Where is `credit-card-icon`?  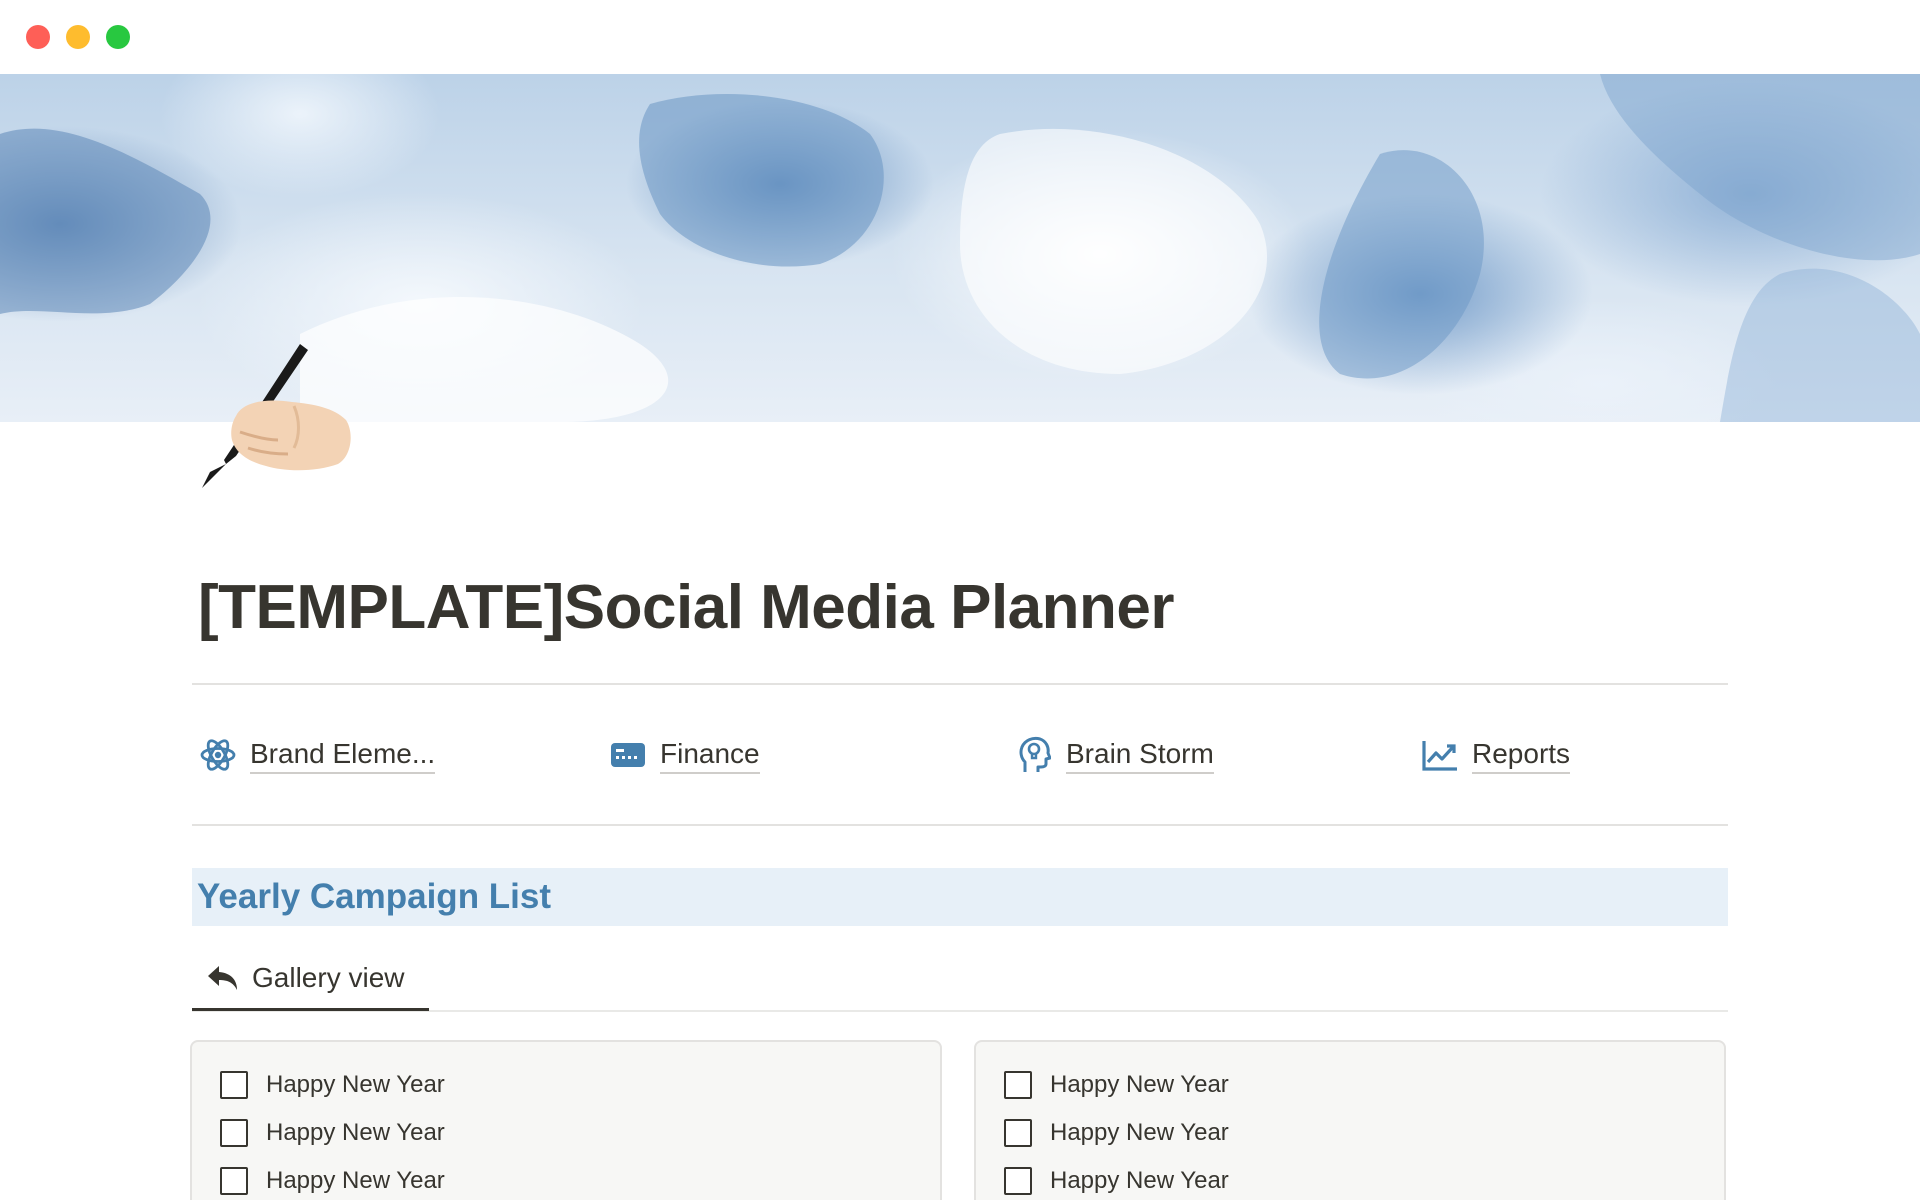 credit-card-icon is located at coordinates (628, 755).